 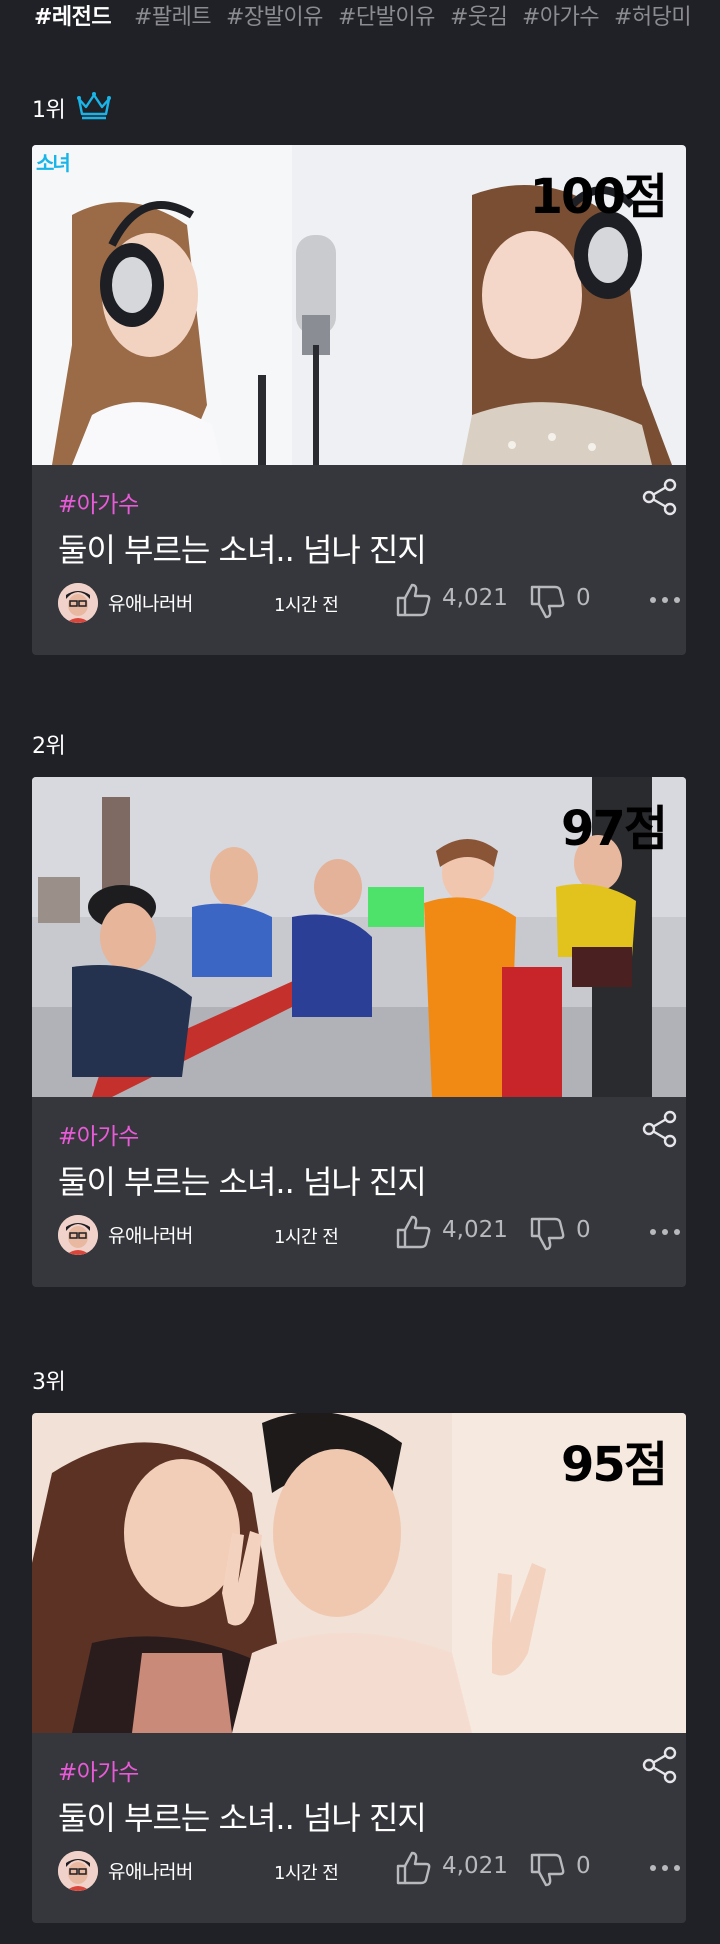 What do you see at coordinates (614, 1465) in the screenshot?
I see `score-overlay: 95점` at bounding box center [614, 1465].